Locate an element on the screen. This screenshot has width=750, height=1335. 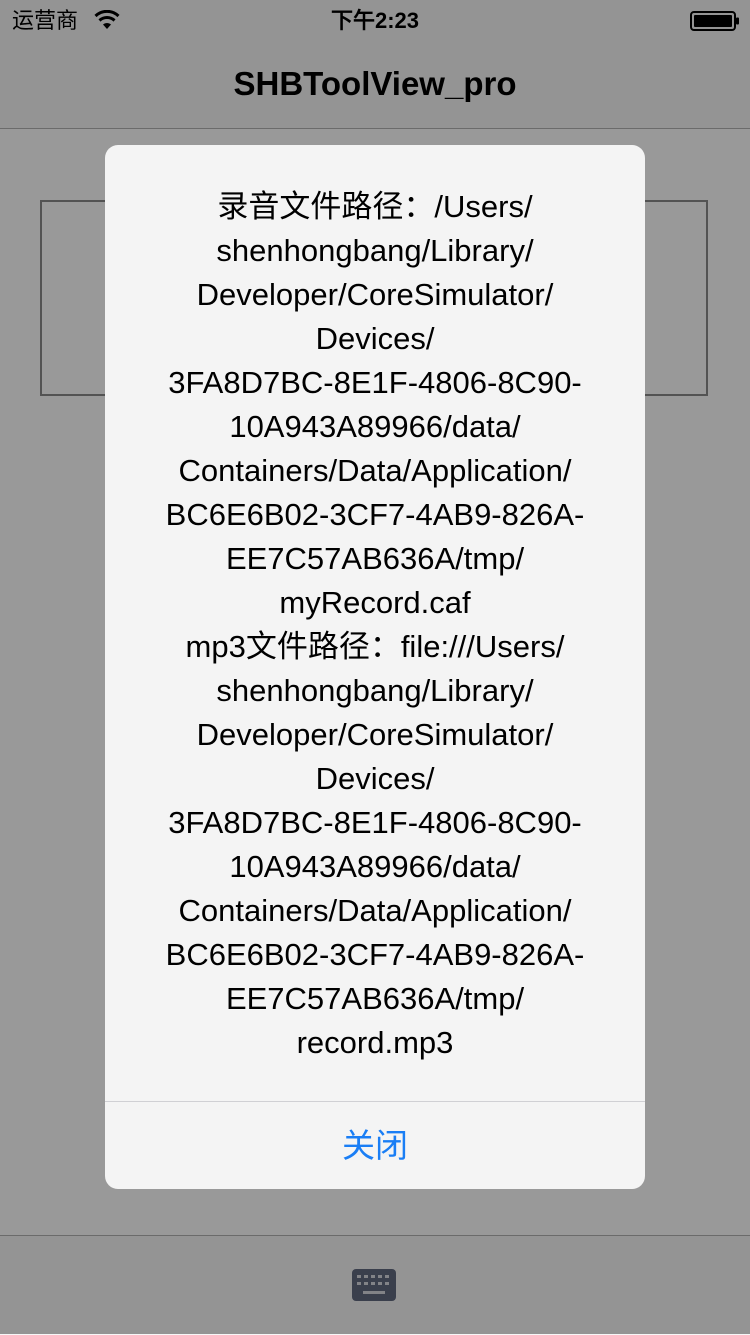
message-line: myRecord.caf is located at coordinates (375, 602).